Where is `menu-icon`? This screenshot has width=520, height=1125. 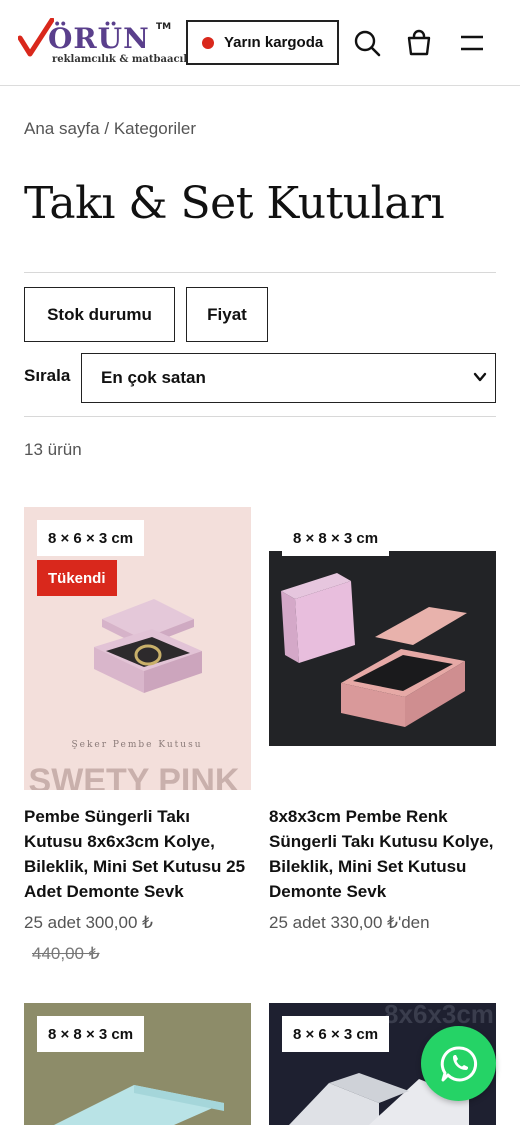 menu-icon is located at coordinates (472, 43).